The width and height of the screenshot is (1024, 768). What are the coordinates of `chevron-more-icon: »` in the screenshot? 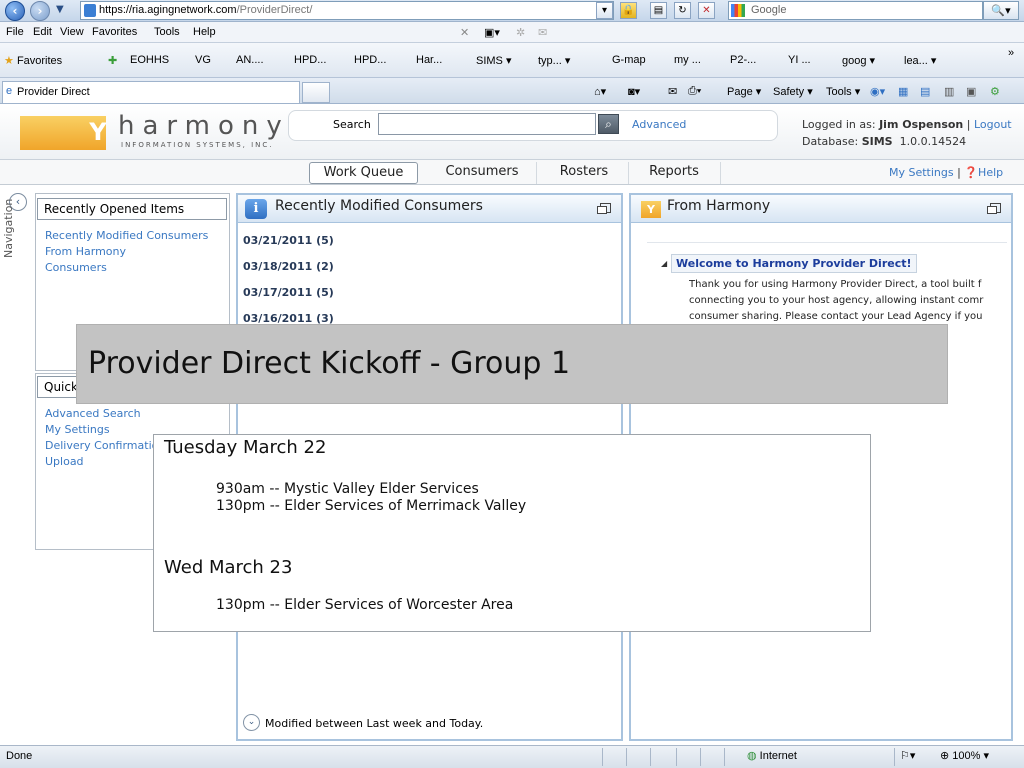 It's located at (1011, 53).